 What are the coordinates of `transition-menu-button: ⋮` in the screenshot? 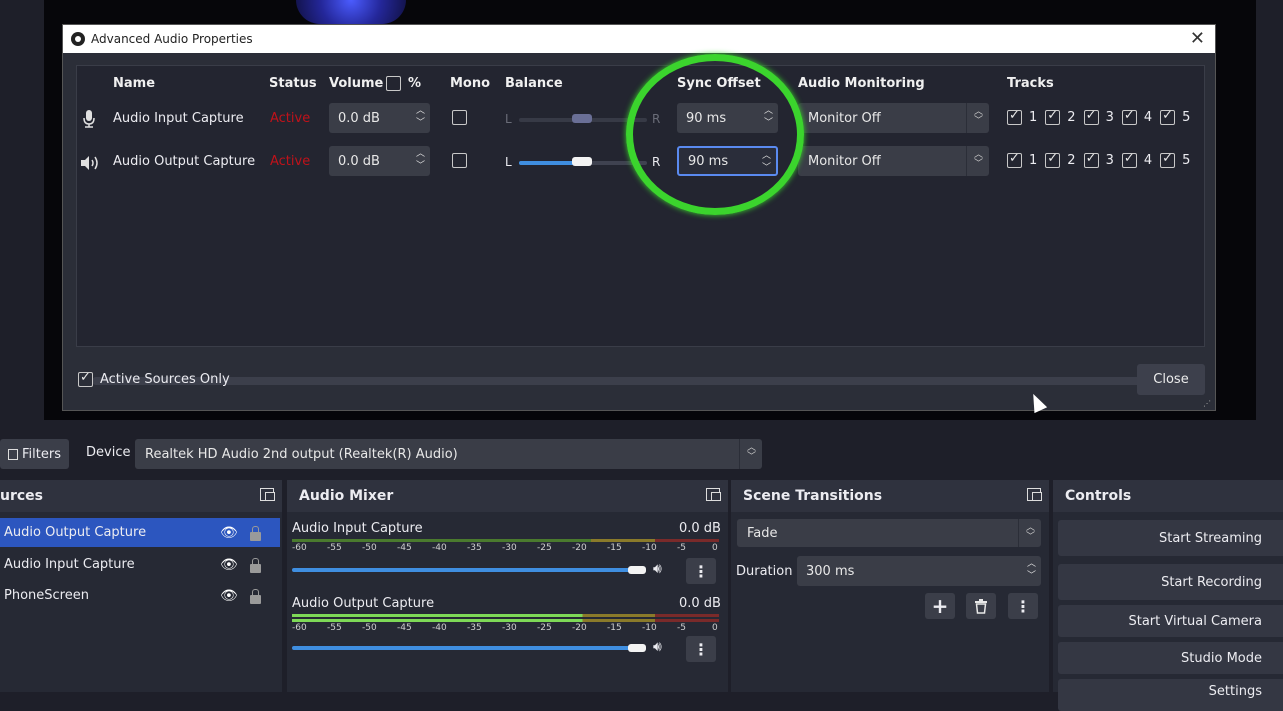 It's located at (1023, 606).